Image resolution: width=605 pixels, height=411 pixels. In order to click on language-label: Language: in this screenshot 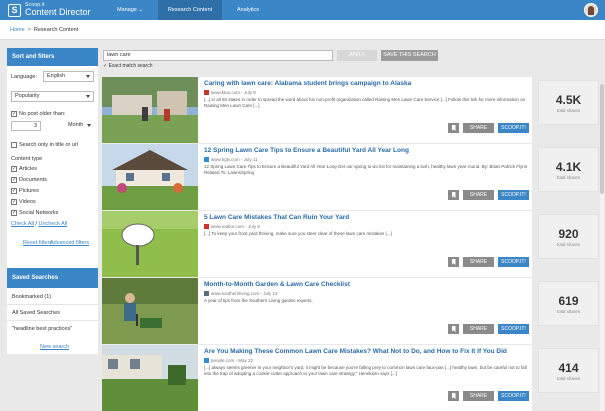, I will do `click(24, 77)`.